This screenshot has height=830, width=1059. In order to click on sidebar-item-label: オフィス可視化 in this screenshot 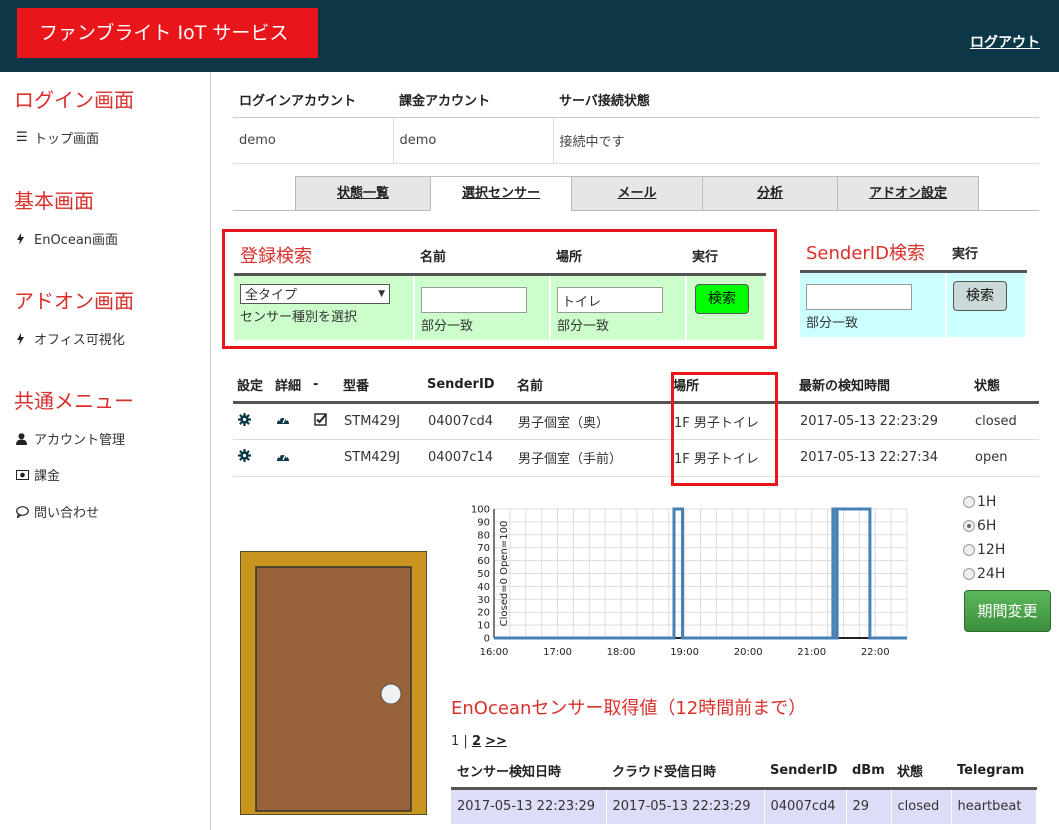, I will do `click(79, 340)`.